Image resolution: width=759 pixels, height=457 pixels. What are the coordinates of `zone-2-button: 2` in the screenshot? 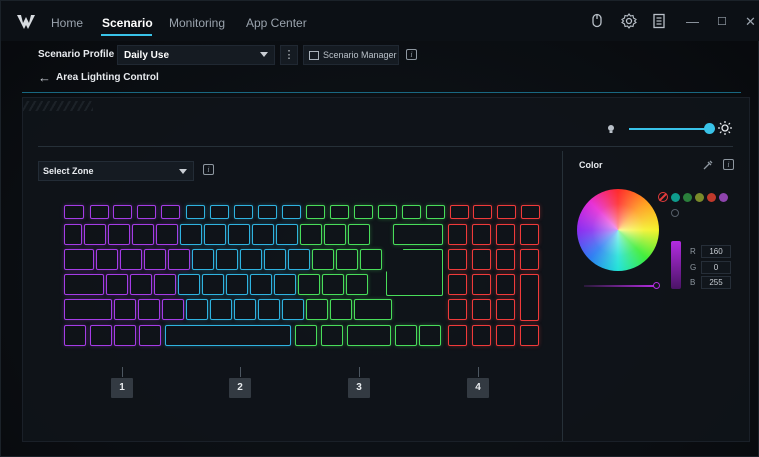 It's located at (240, 388).